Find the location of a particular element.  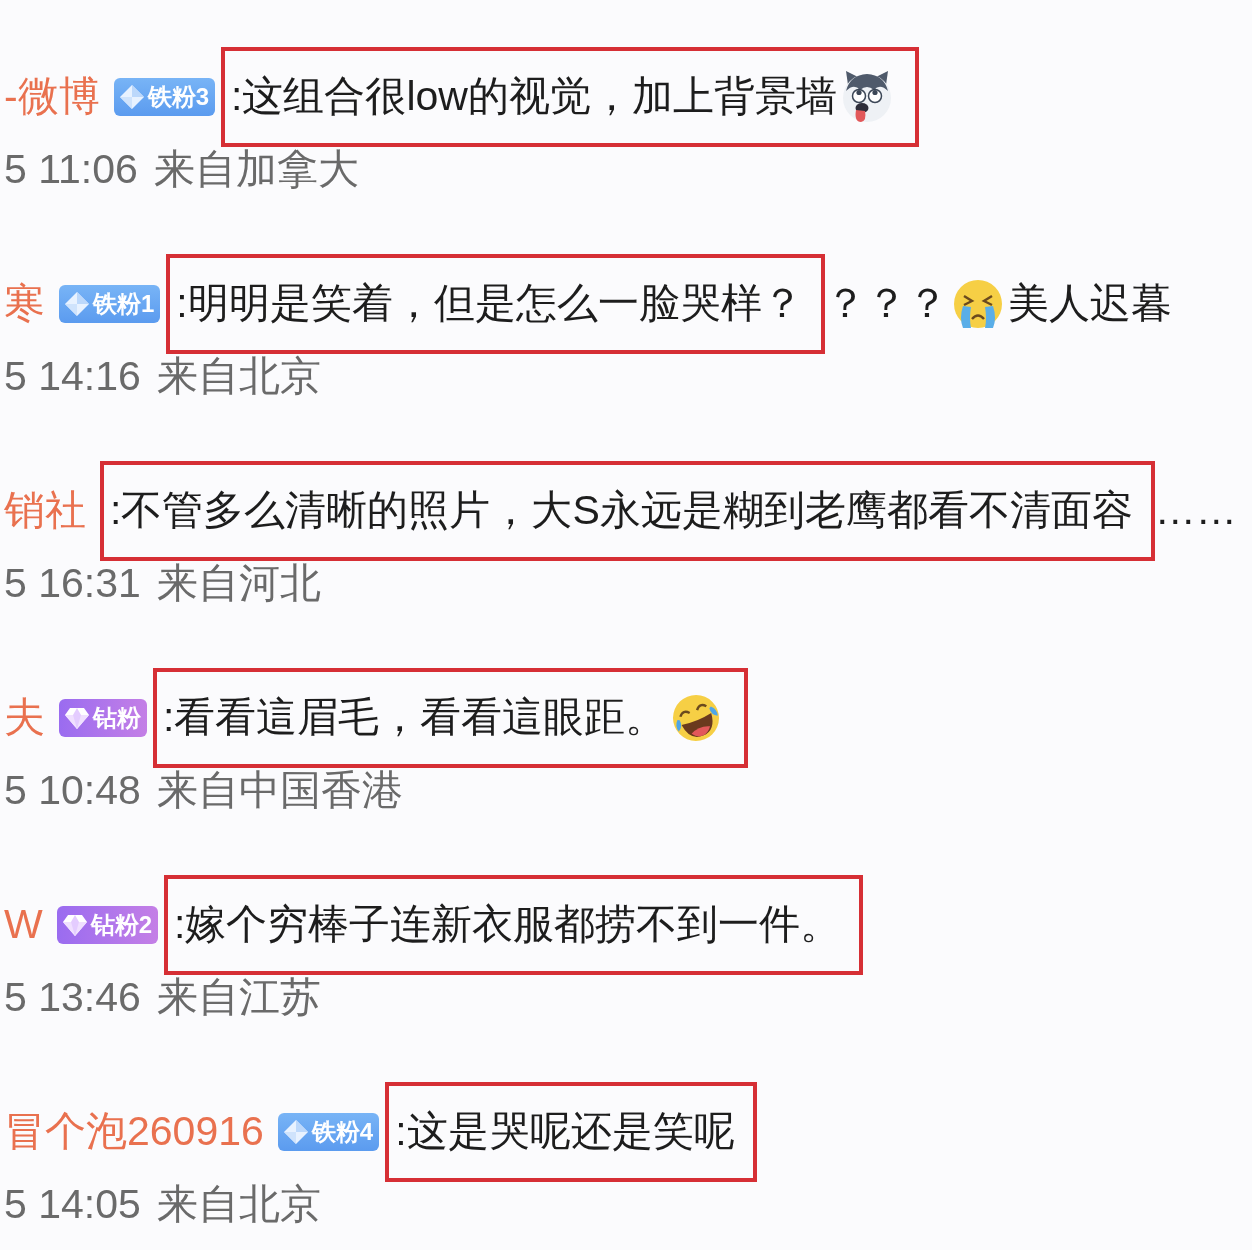

comment-time: 5 11:06 is located at coordinates (71, 170).